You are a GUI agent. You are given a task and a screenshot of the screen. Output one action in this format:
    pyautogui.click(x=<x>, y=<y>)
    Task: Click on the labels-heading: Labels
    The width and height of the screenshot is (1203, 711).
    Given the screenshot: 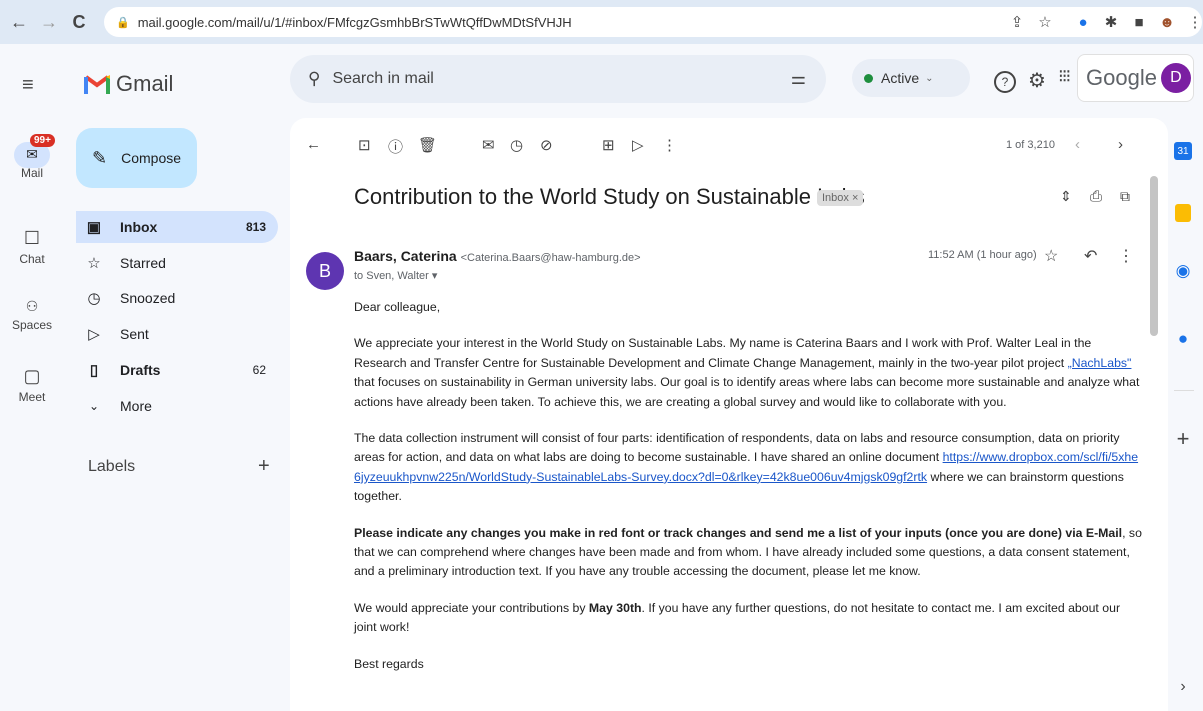 What is the action you would take?
    pyautogui.click(x=112, y=466)
    